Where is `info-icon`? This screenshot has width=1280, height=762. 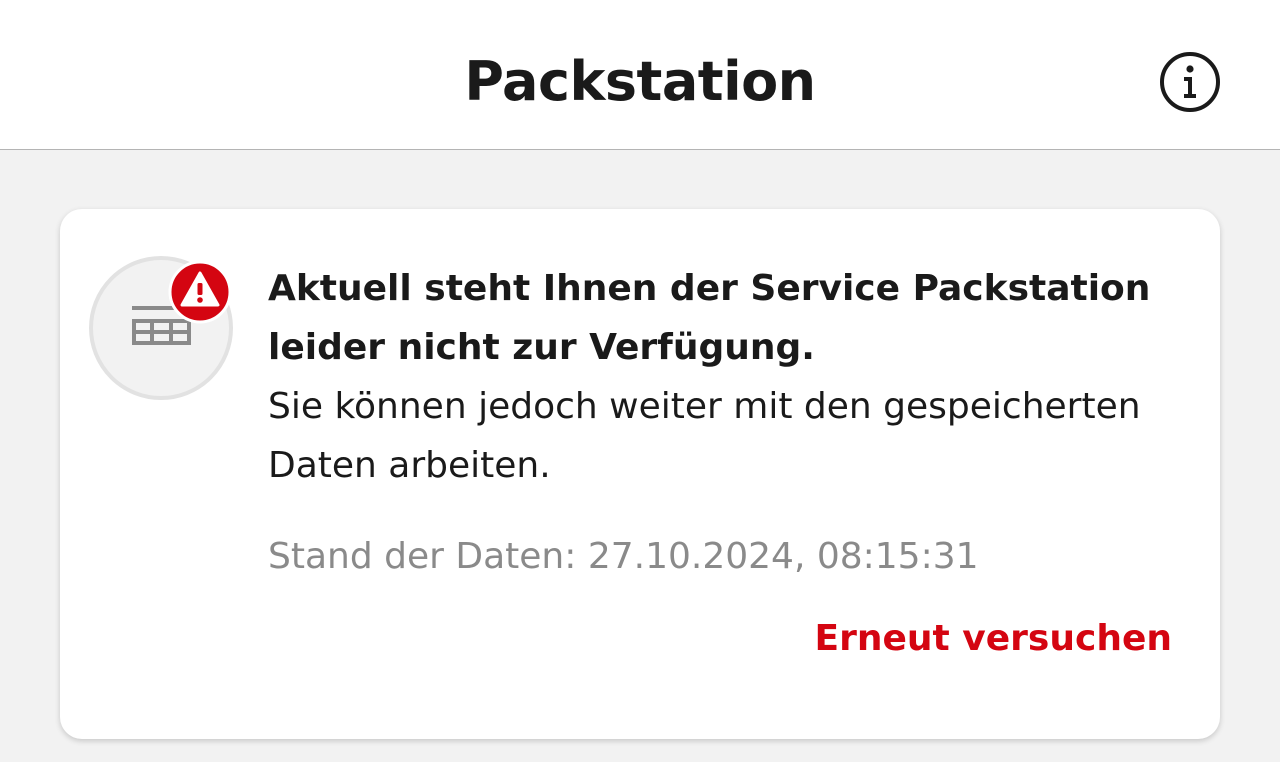 info-icon is located at coordinates (1190, 82).